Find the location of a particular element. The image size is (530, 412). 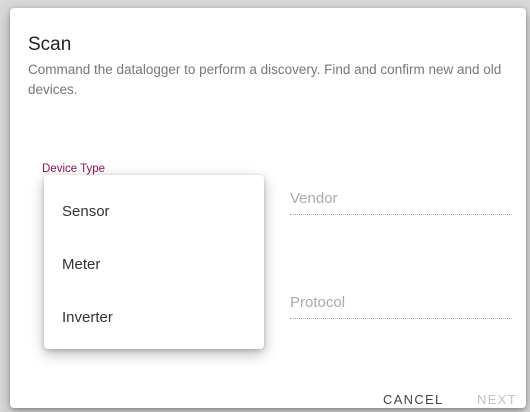

menu-item-meter: Meter is located at coordinates (154, 264).